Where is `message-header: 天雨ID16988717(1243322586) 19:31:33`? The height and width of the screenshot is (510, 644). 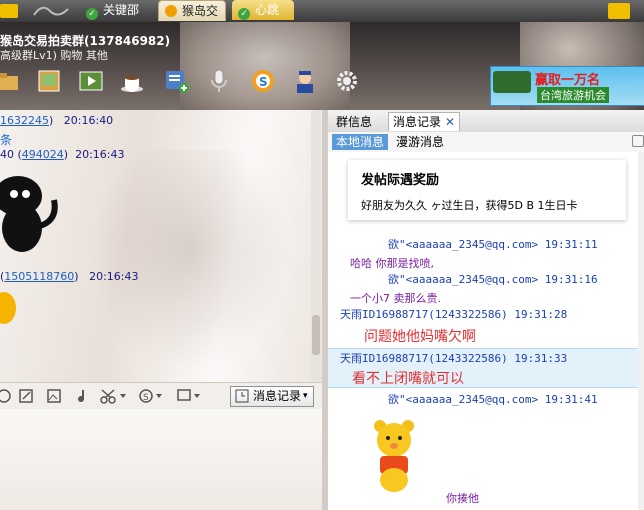
message-header: 天雨ID16988717(1243322586) 19:31:33 is located at coordinates (454, 358).